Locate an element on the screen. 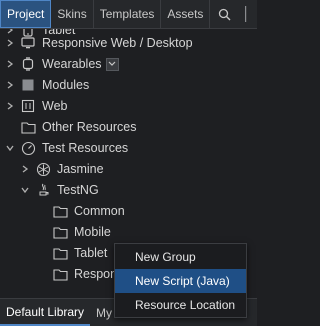 The image size is (320, 326). tree-item-testng: TestNG is located at coordinates (128, 190).